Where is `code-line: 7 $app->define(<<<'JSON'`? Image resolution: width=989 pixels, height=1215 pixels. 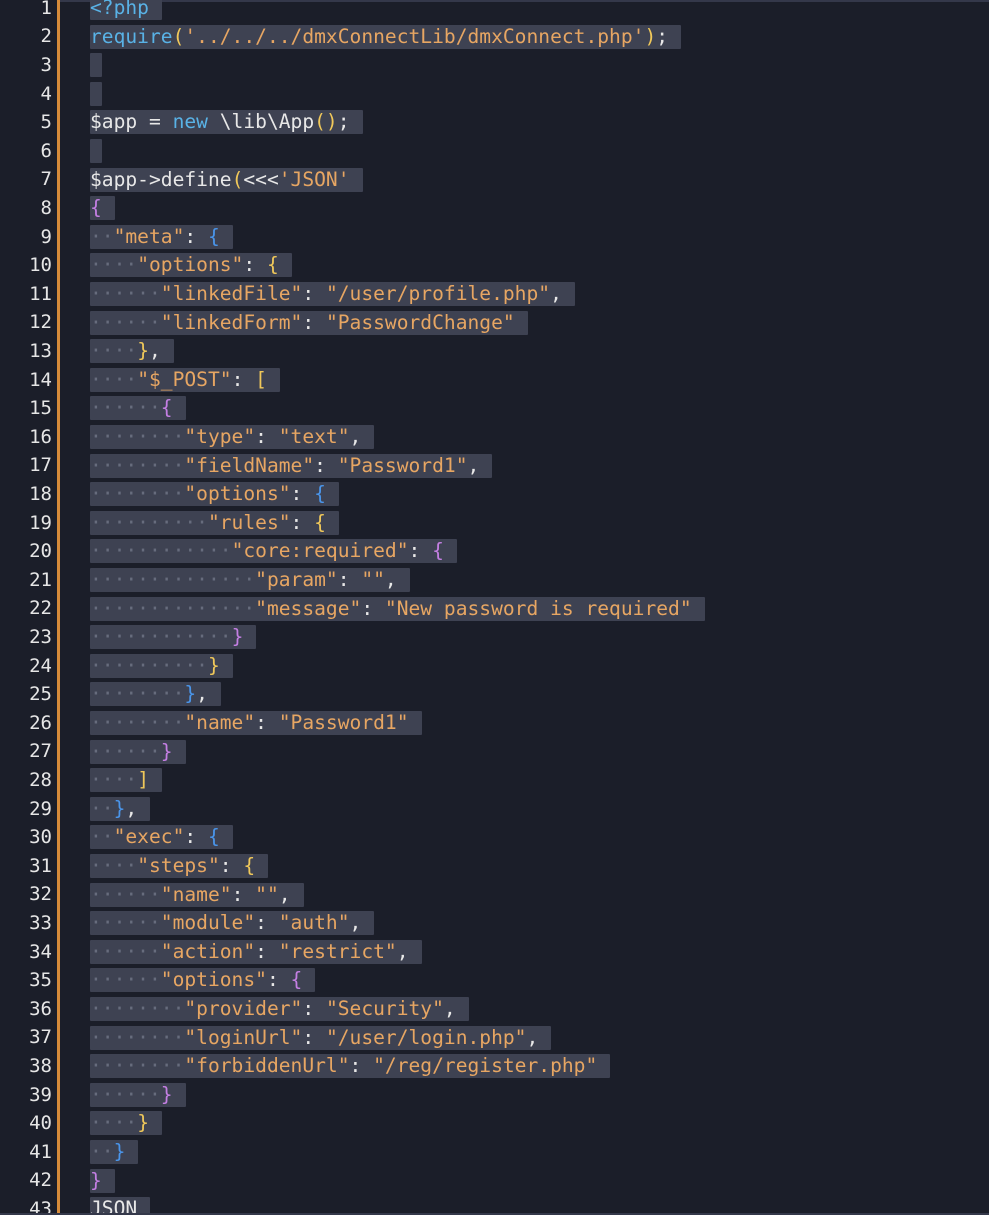
code-line: 7 $app->define(<<<'JSON' is located at coordinates (494, 179).